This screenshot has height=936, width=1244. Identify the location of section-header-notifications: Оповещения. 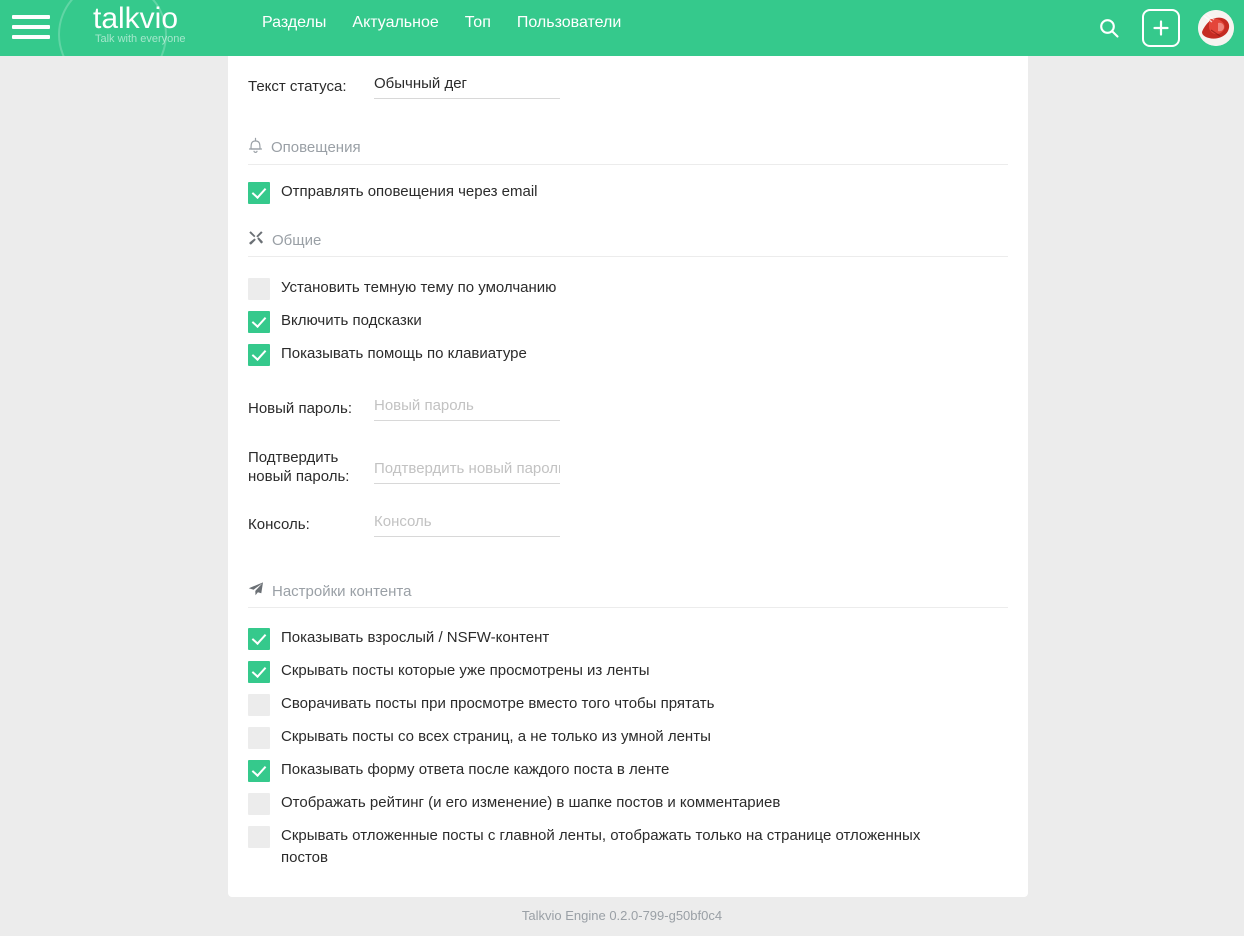
(628, 147).